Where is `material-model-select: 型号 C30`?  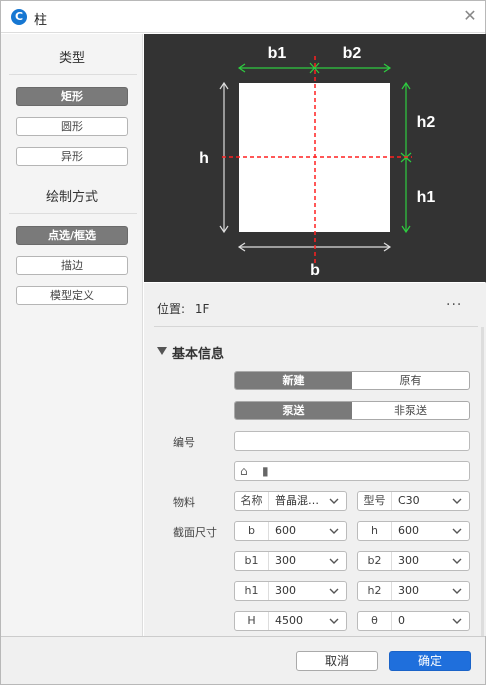
material-model-select: 型号 C30 is located at coordinates (413, 501).